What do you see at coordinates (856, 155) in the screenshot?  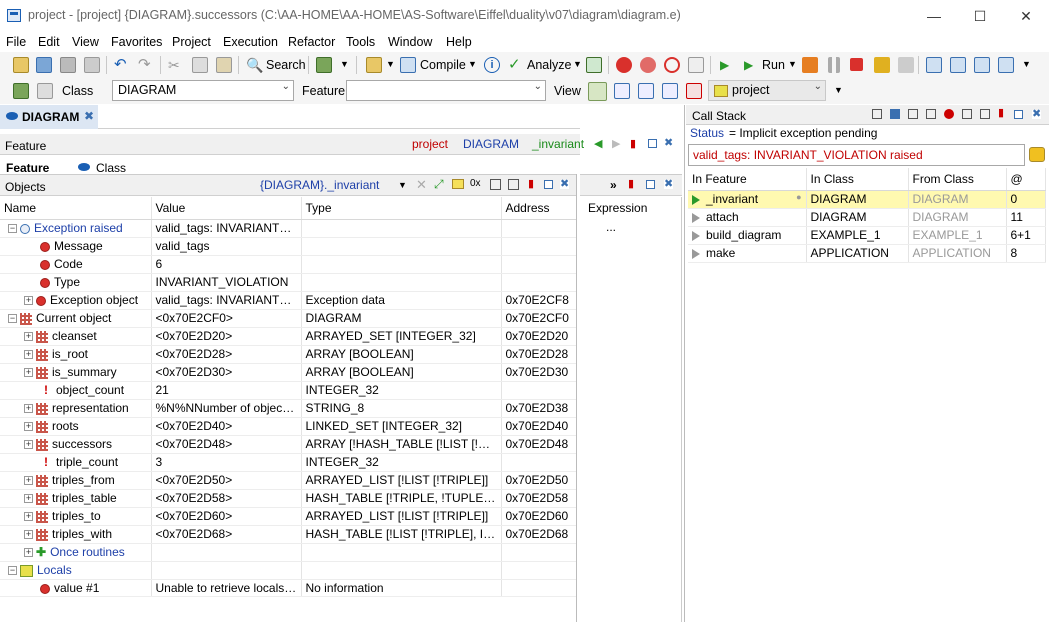 I see `exception-field: valid_tags: INVARIANT_VIOLATION raised` at bounding box center [856, 155].